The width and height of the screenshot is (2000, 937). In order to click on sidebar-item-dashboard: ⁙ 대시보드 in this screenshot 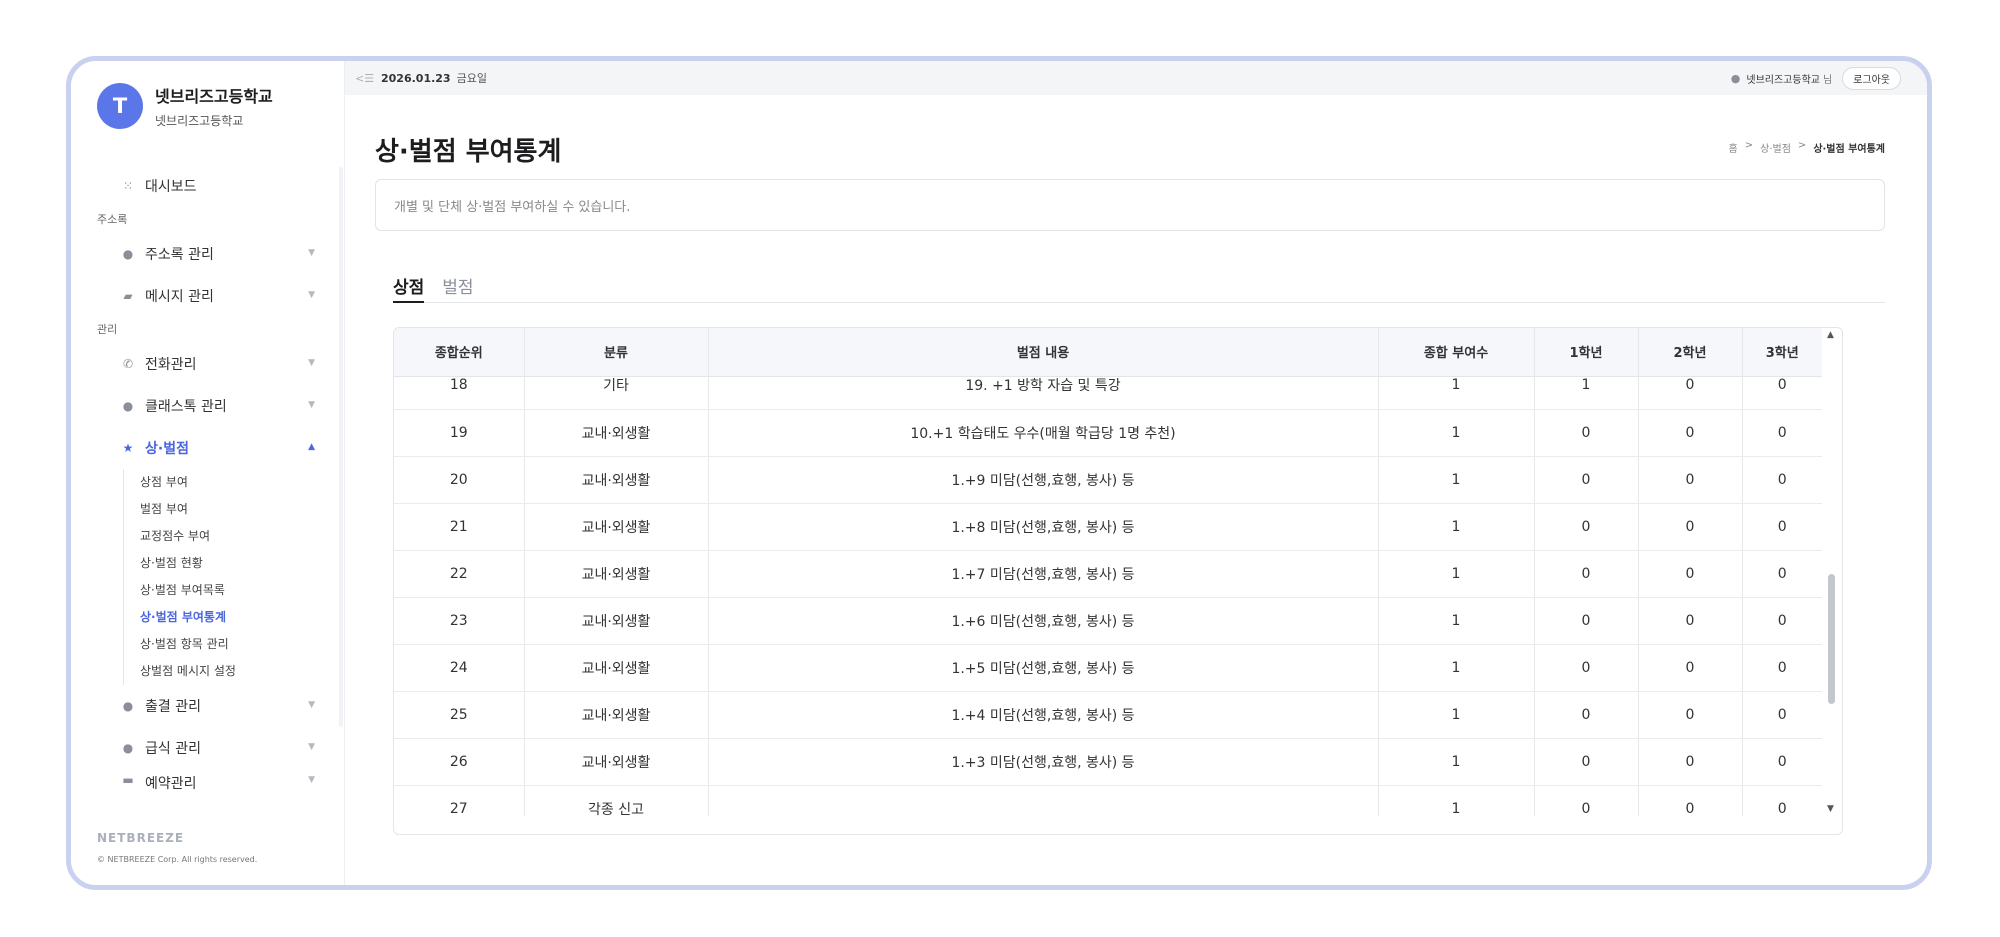, I will do `click(206, 186)`.